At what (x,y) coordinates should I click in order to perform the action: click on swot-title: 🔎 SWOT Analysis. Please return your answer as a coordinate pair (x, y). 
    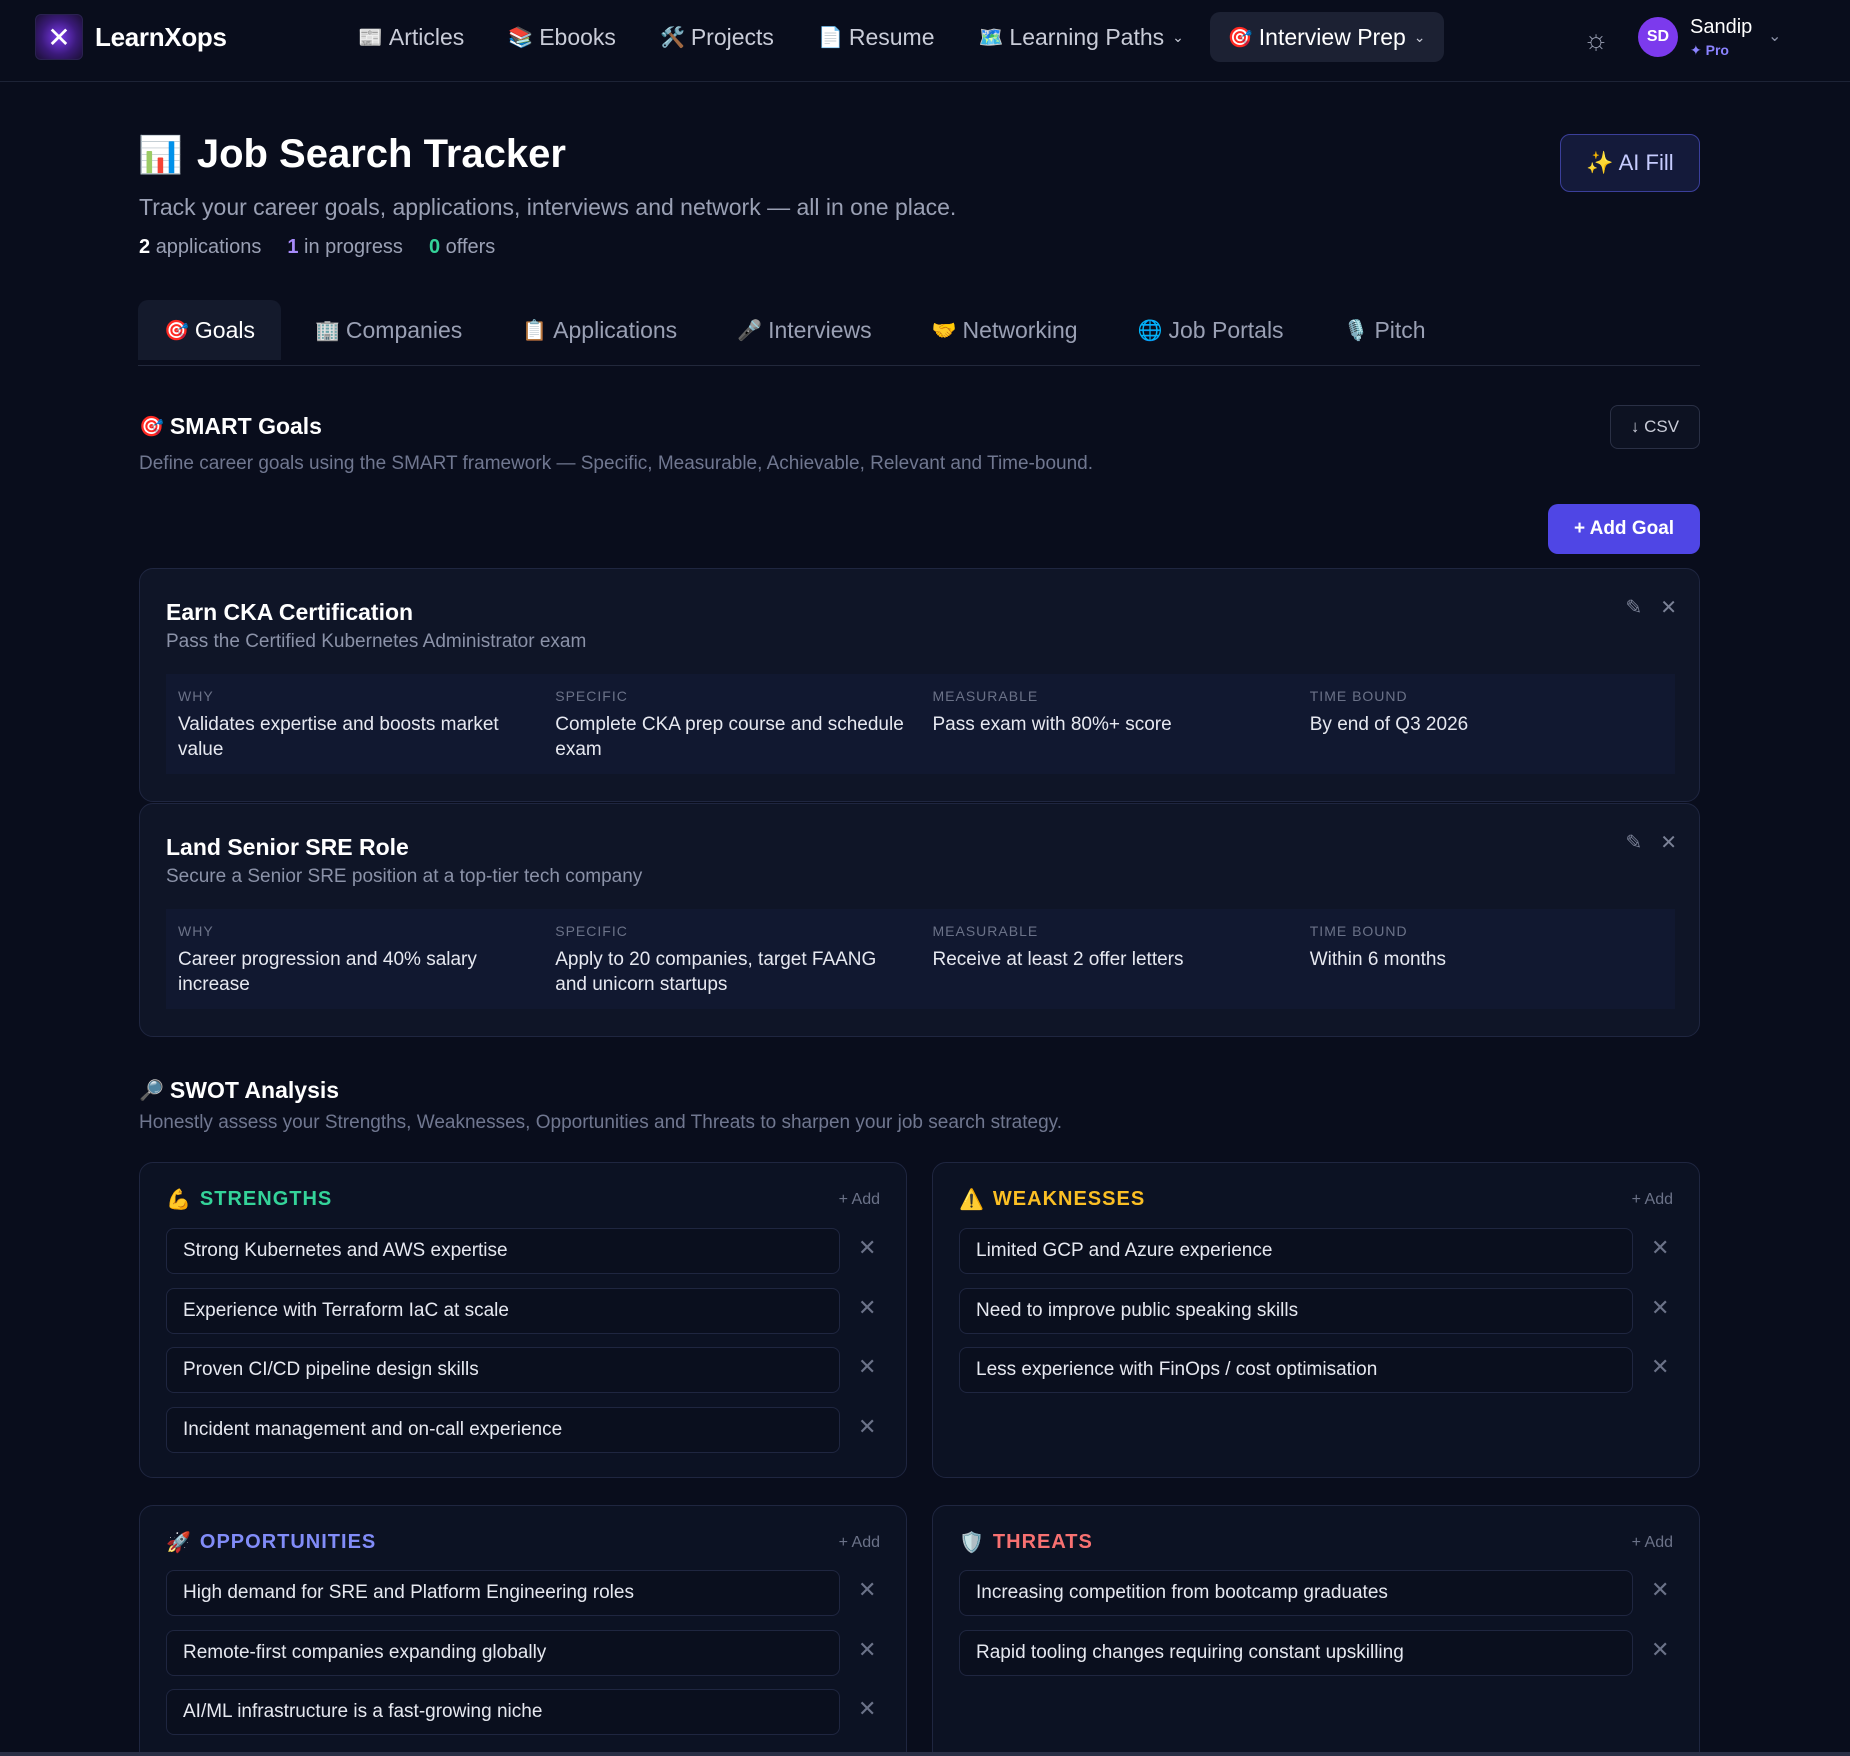
    Looking at the image, I should click on (239, 1090).